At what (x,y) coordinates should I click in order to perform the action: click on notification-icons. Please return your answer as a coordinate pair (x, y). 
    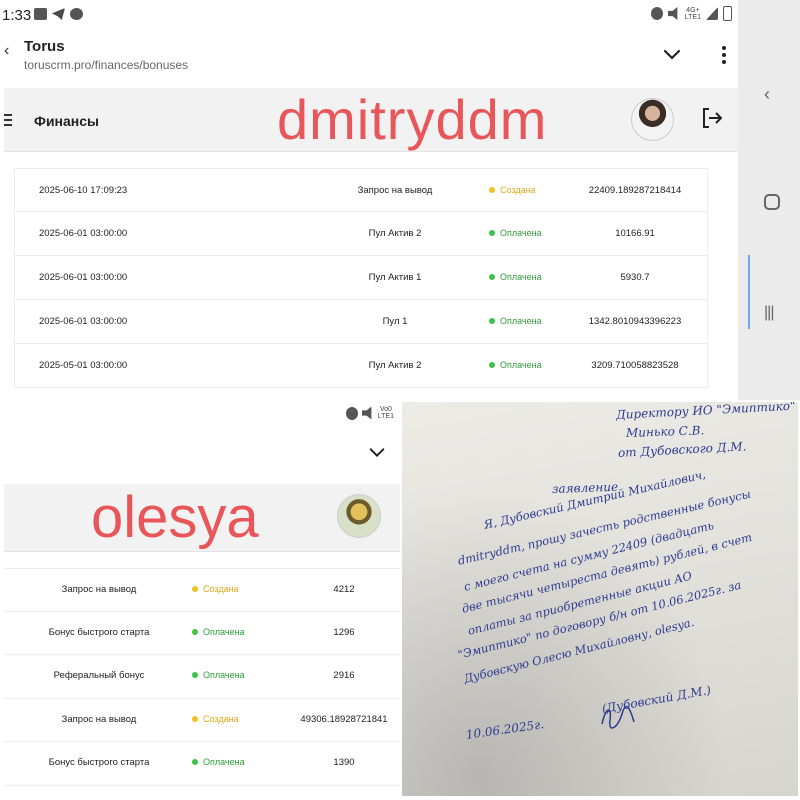
    Looking at the image, I should click on (58, 14).